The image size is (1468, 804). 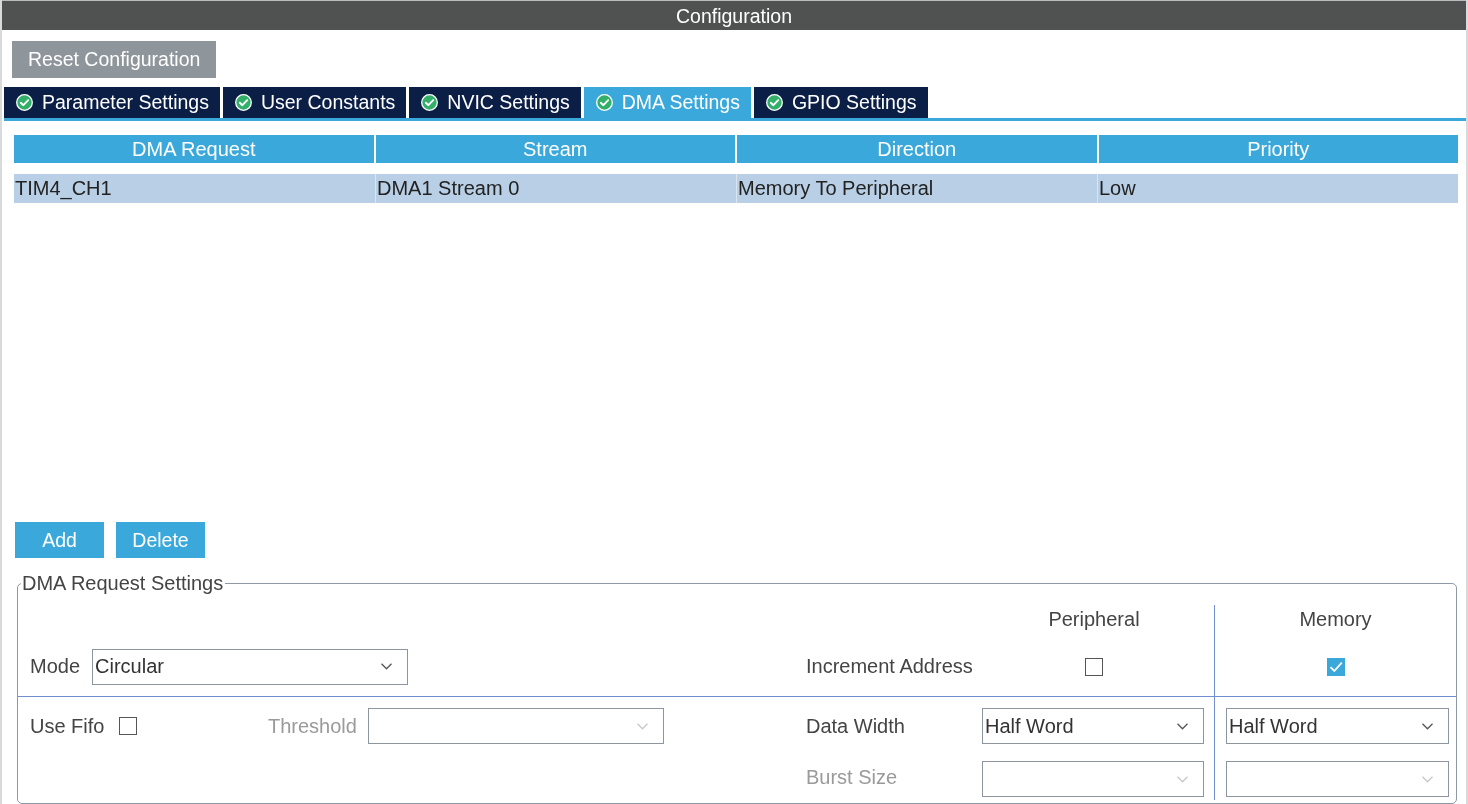 I want to click on table-row: TIM4_CH1 DMA1 Stream 0 Memory To Peripheral Low, so click(x=736, y=188).